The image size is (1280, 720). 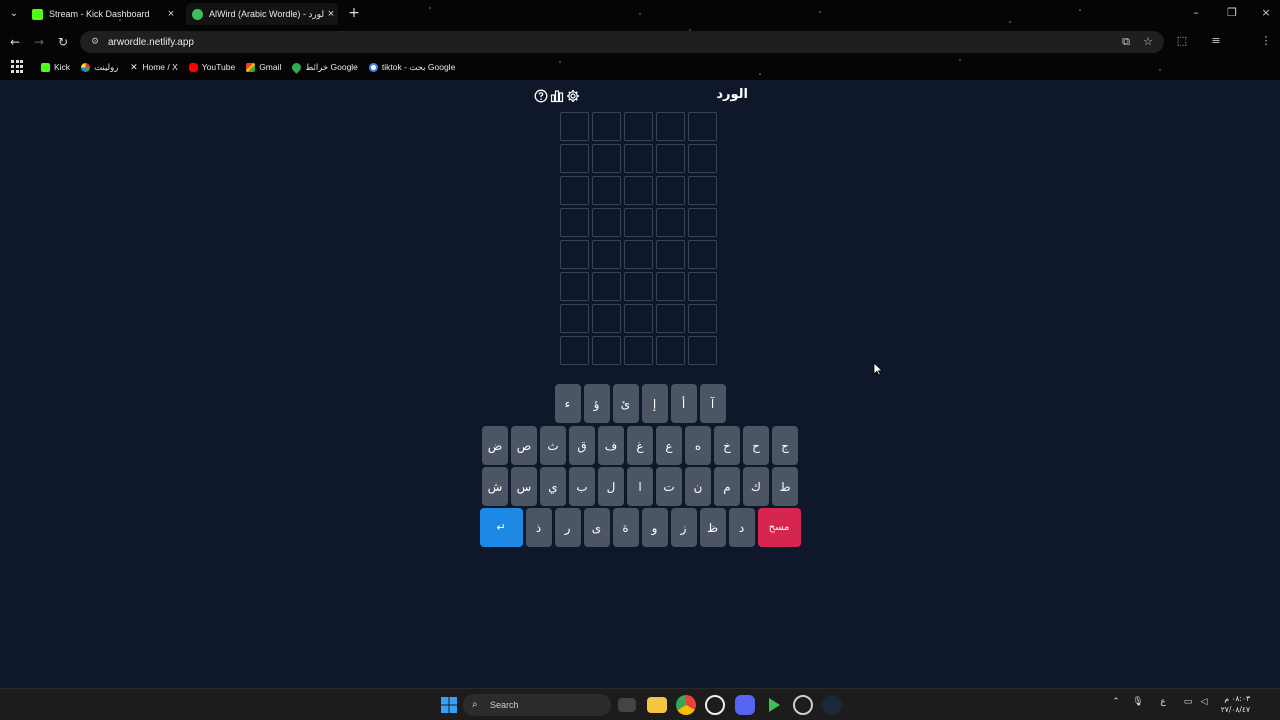 What do you see at coordinates (263, 67) in the screenshot?
I see `bookmark-gmail: Gmail` at bounding box center [263, 67].